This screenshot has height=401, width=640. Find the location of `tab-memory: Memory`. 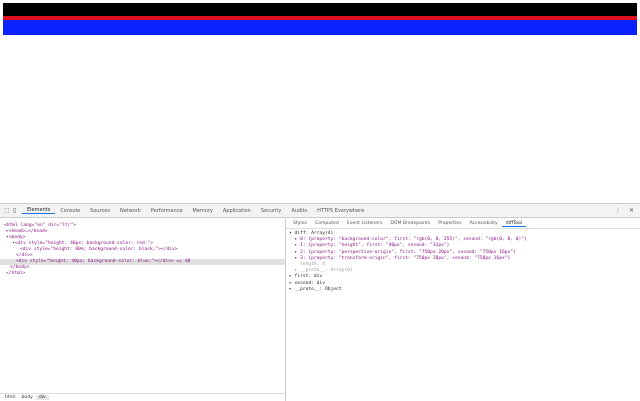

tab-memory: Memory is located at coordinates (203, 211).